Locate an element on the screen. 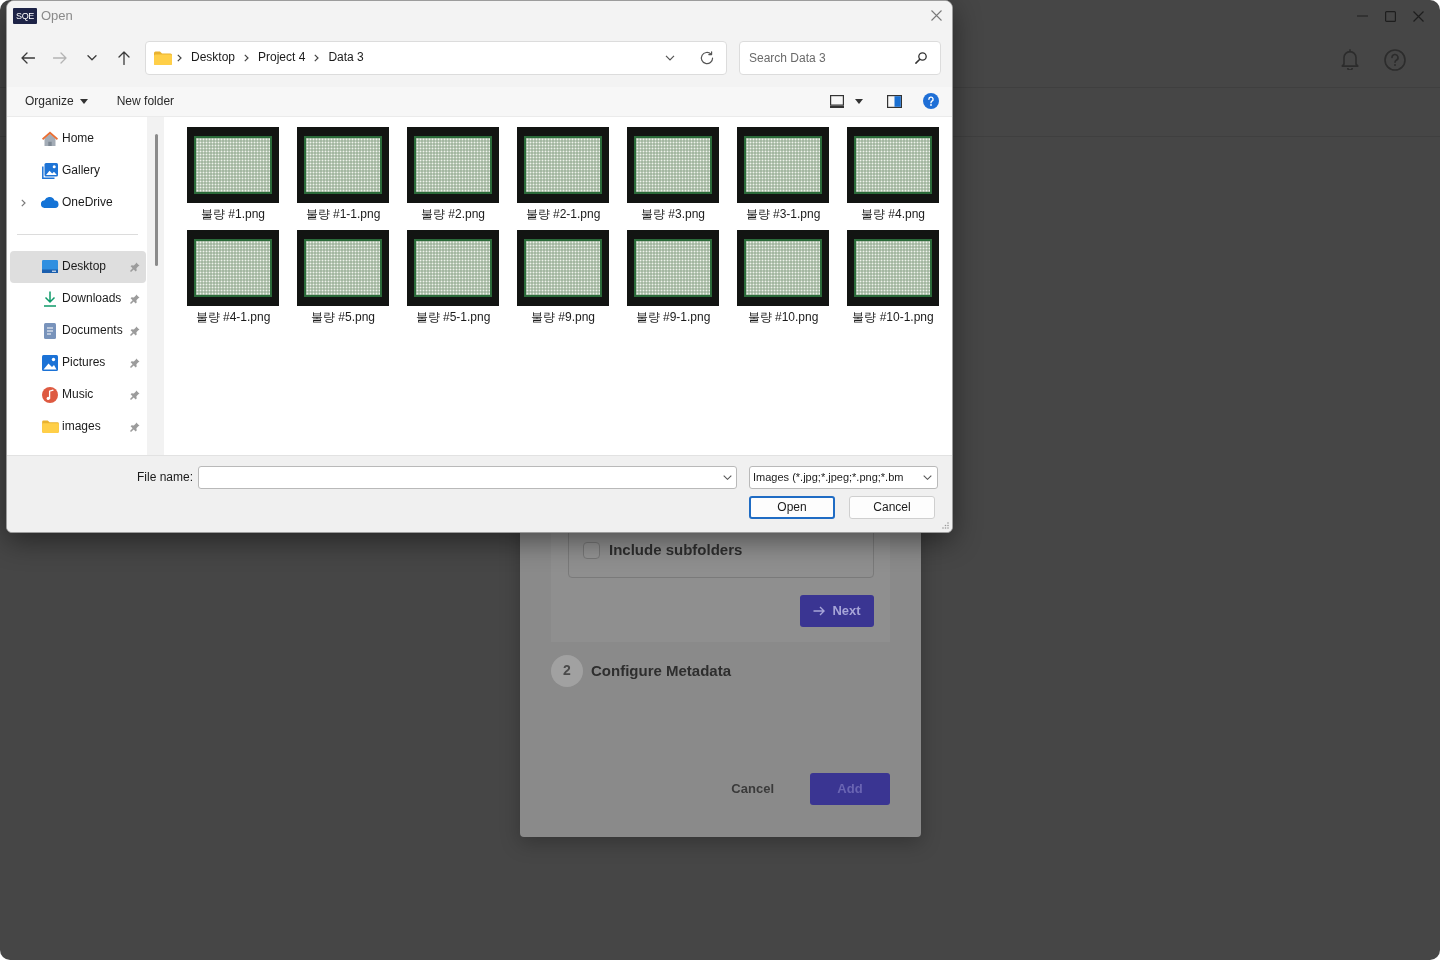  music-icon is located at coordinates (50, 394).